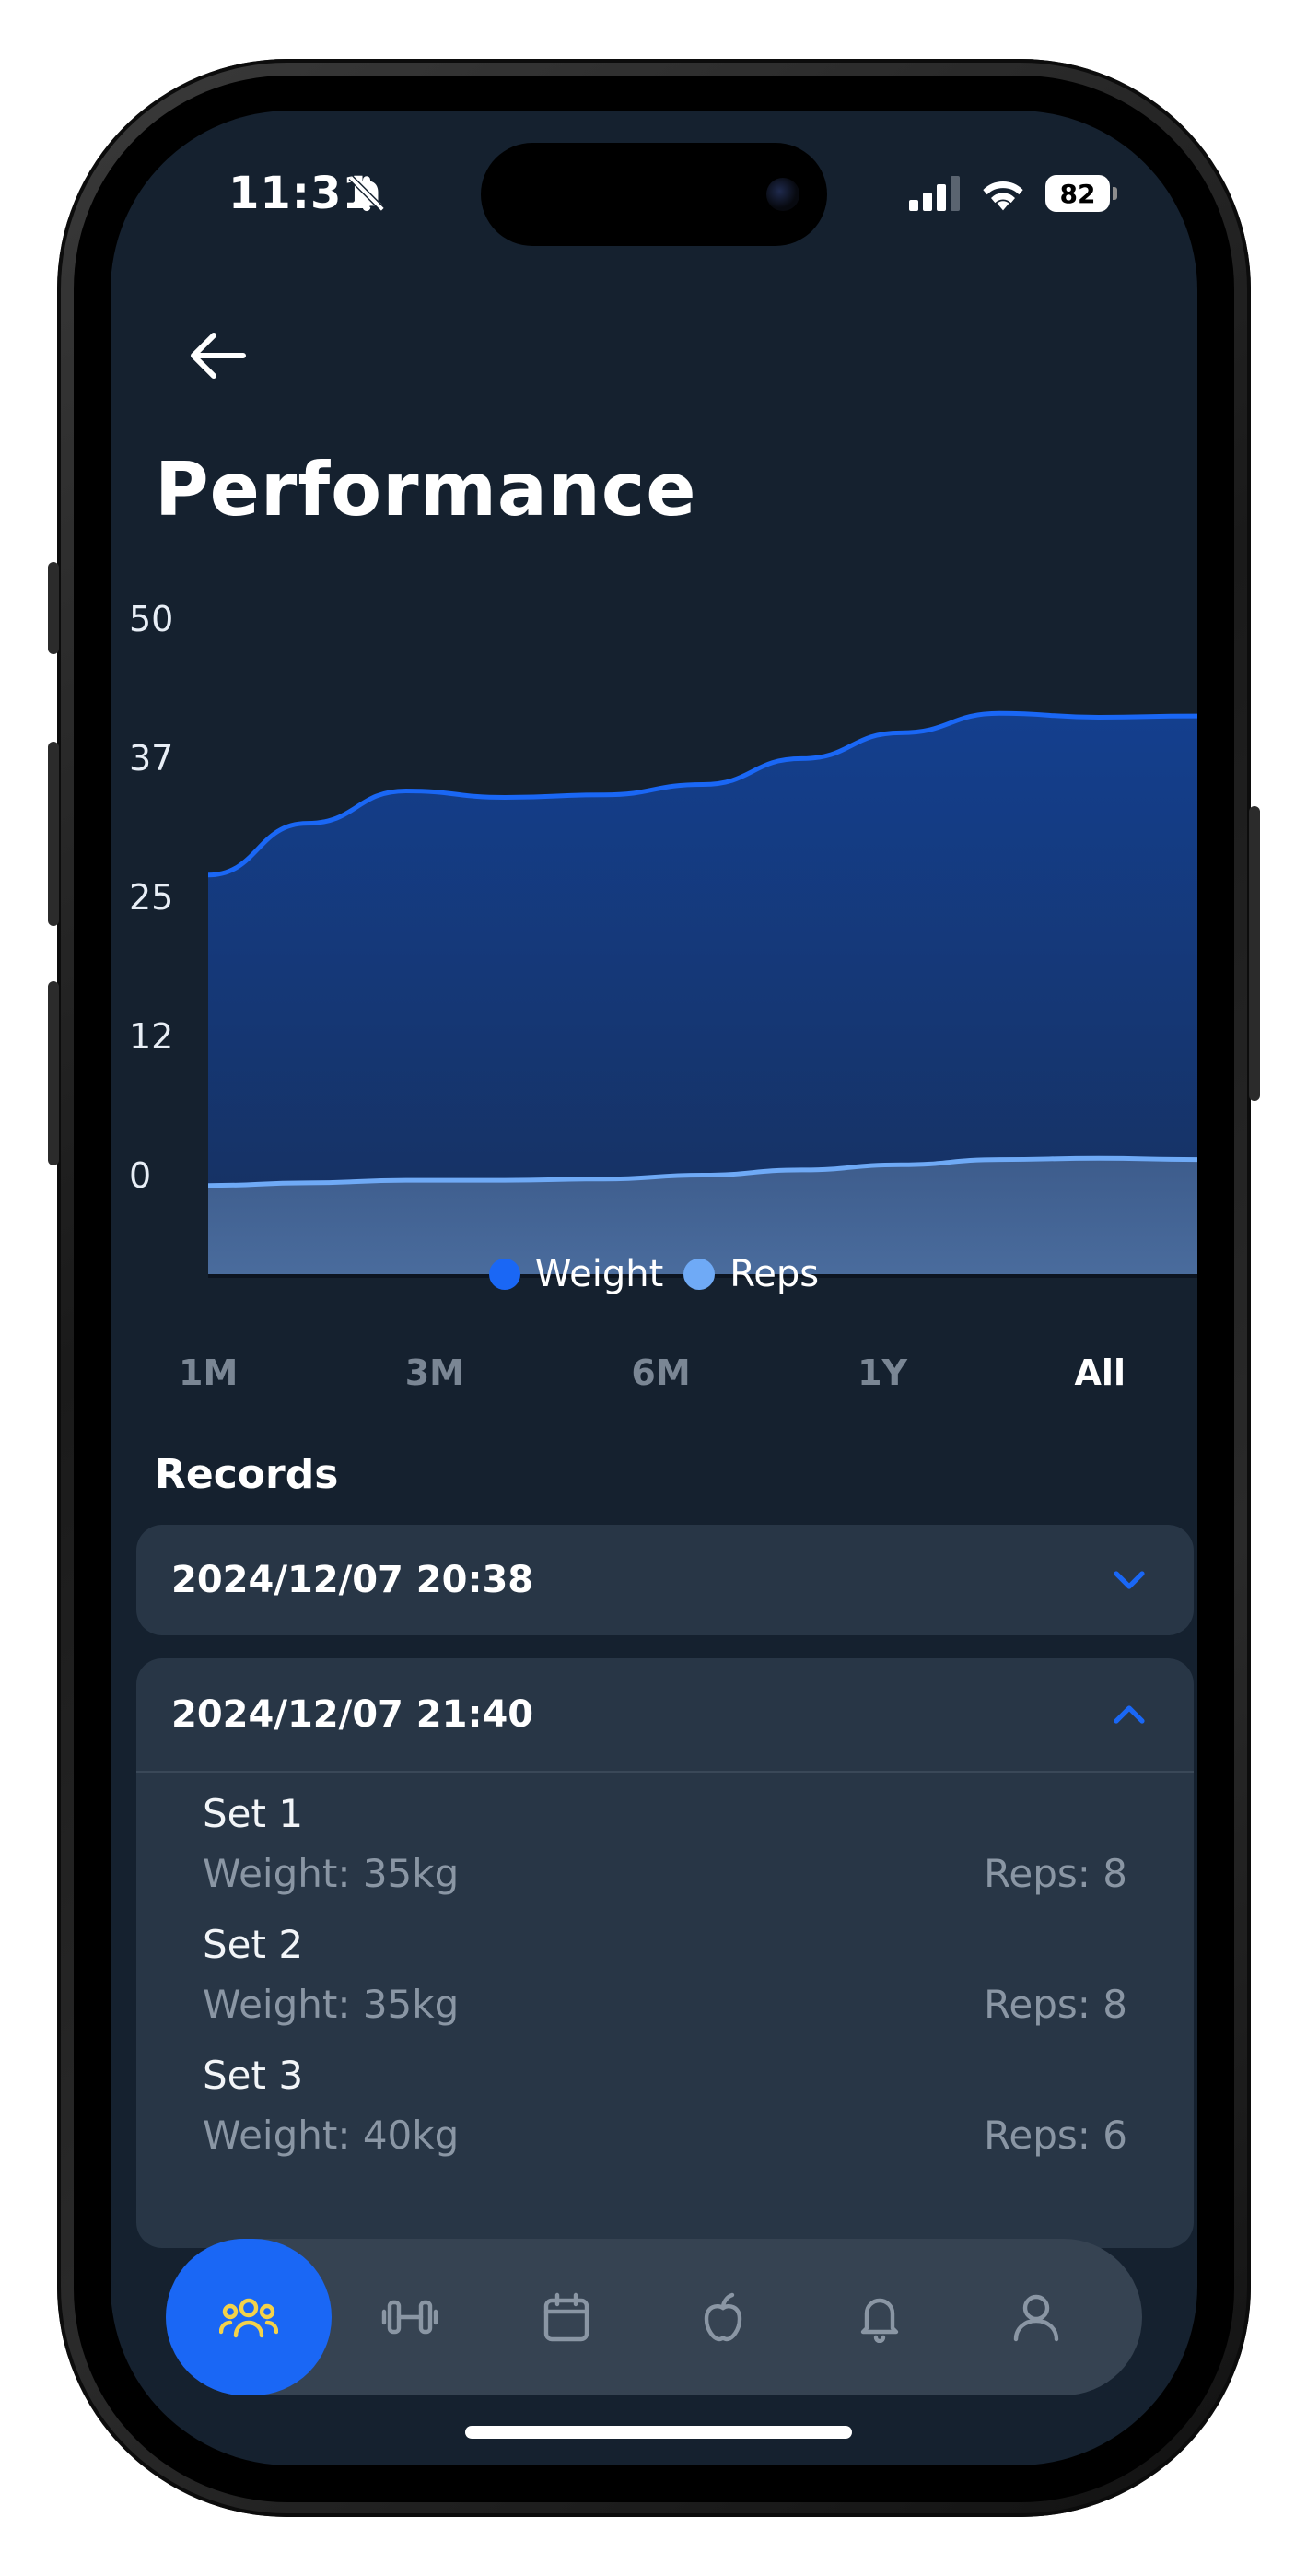  I want to click on range-selector: 1M 3M 6M 1Y All, so click(652, 1372).